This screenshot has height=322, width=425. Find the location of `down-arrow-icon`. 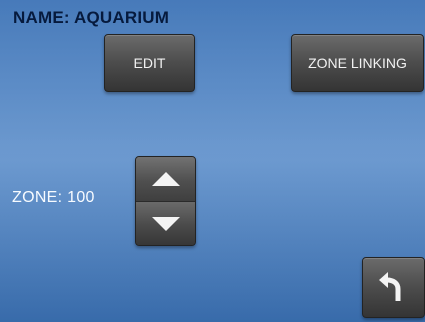

down-arrow-icon is located at coordinates (165, 224).